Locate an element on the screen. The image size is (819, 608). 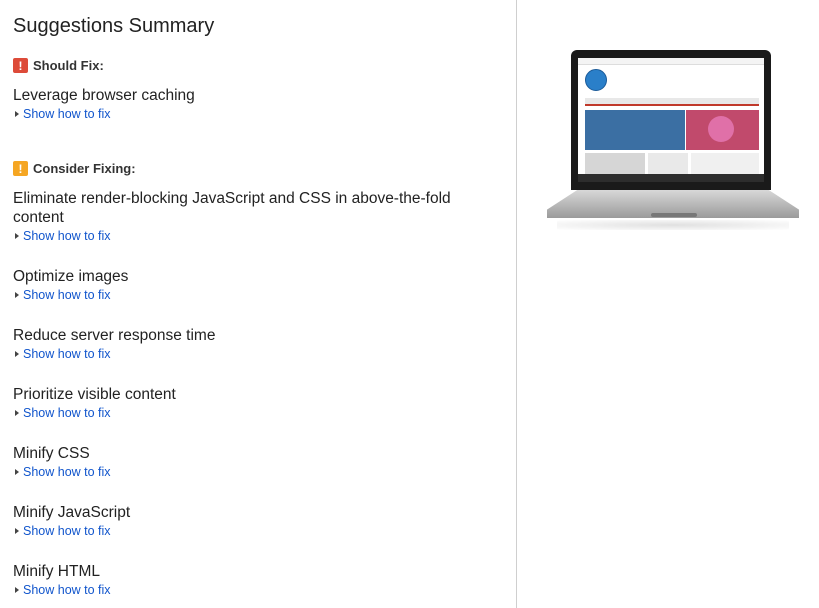
suggestion-title: Prioritize visible content is located at coordinates (94, 394).